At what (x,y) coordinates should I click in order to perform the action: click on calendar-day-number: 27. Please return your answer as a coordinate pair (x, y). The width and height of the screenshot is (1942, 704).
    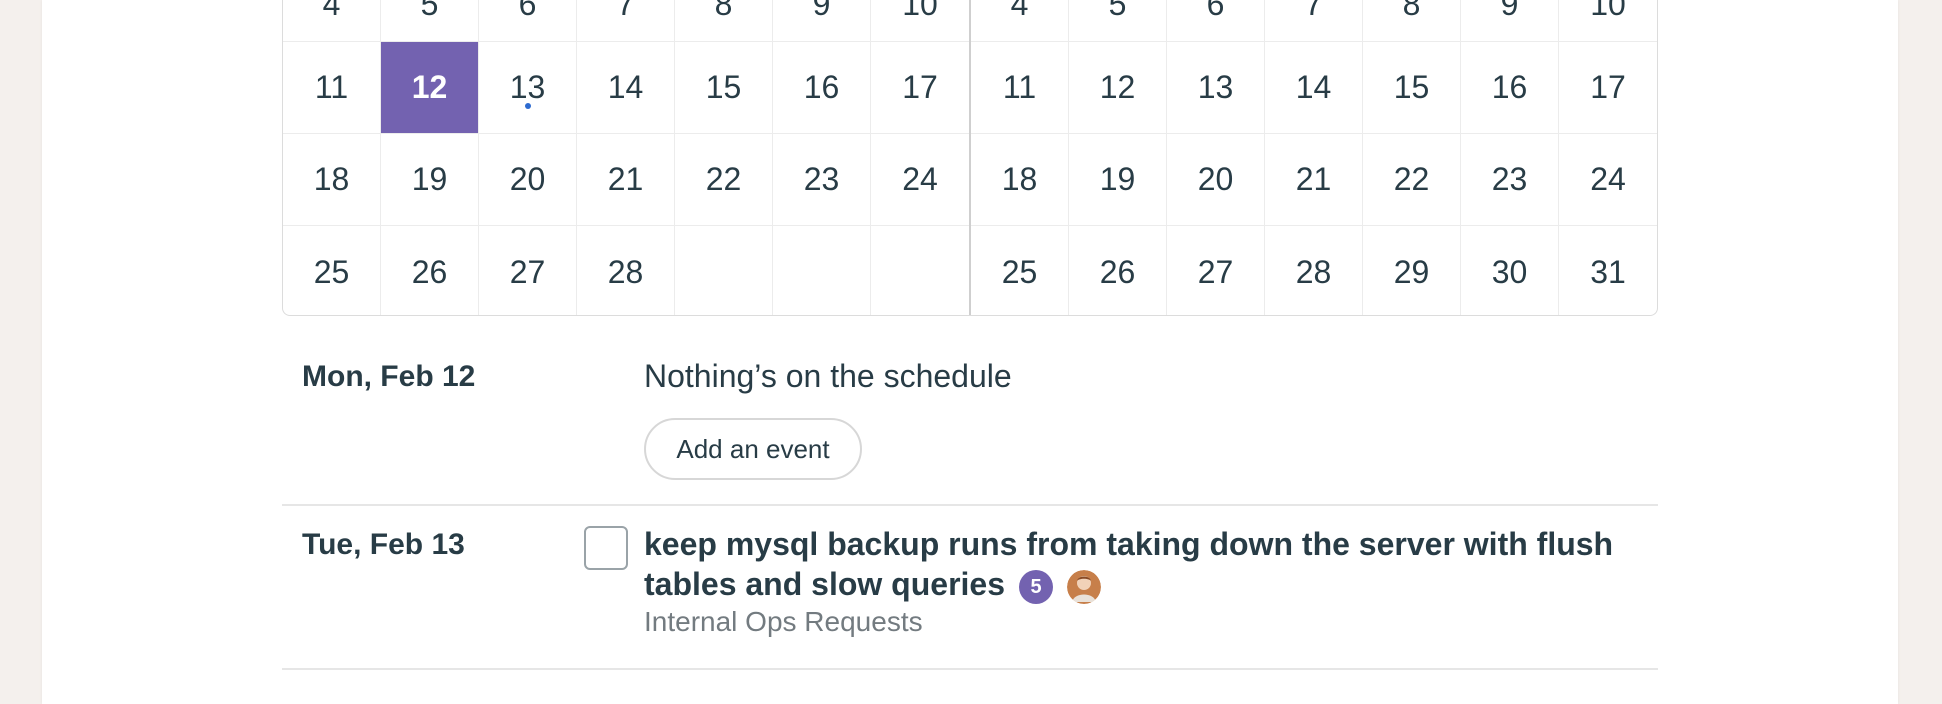
    Looking at the image, I should click on (1215, 271).